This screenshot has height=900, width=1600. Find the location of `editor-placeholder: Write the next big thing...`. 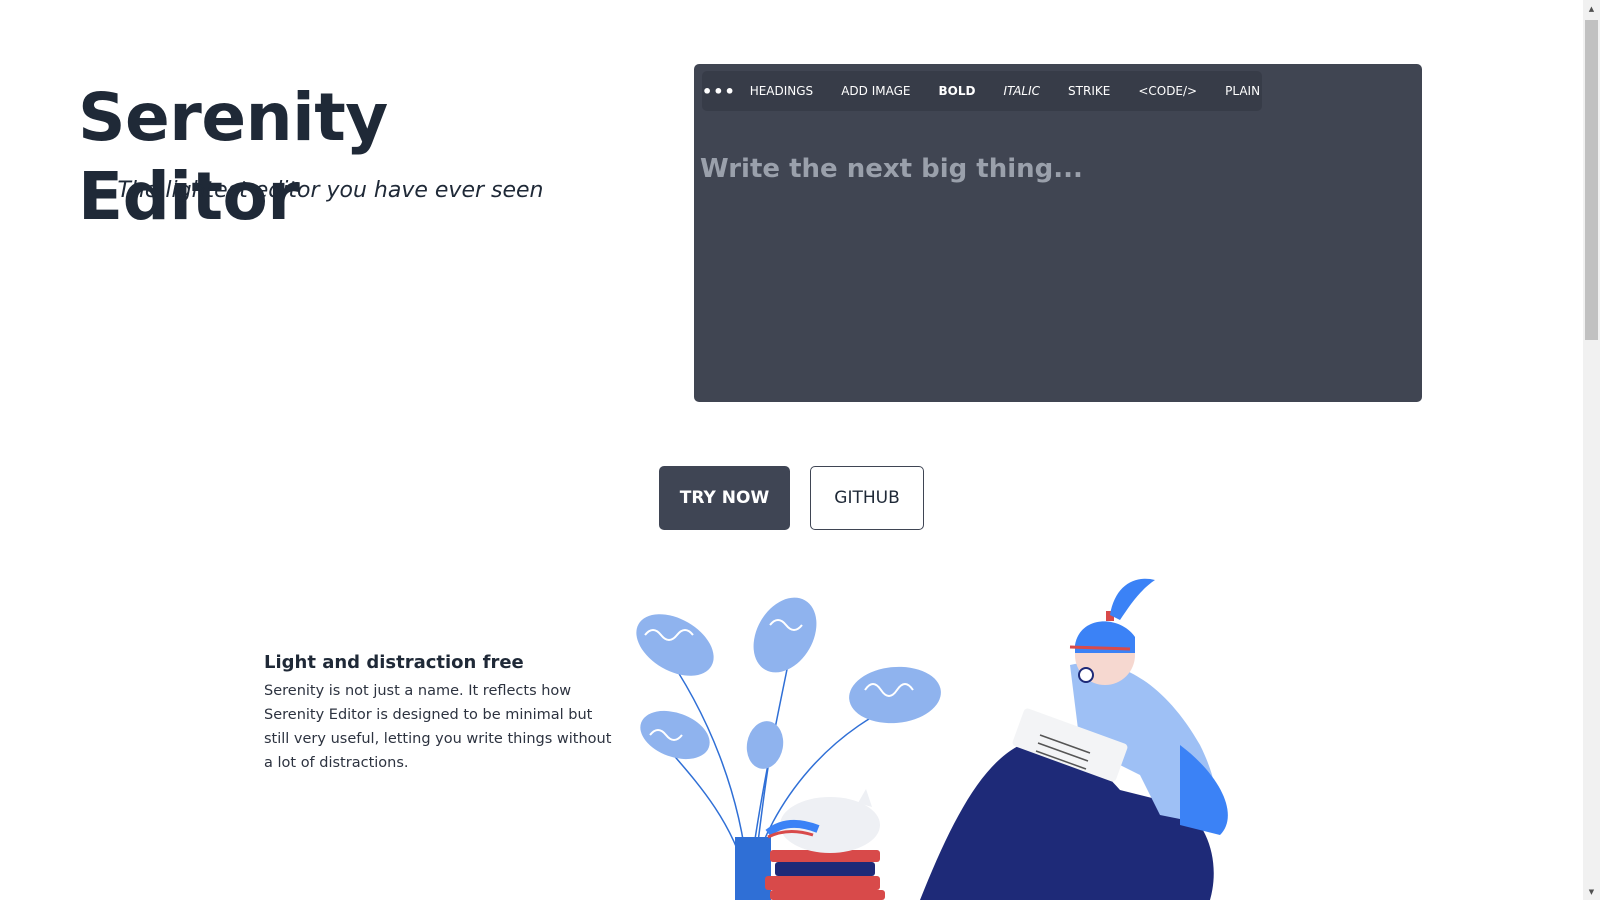

editor-placeholder: Write the next big thing... is located at coordinates (1053, 270).